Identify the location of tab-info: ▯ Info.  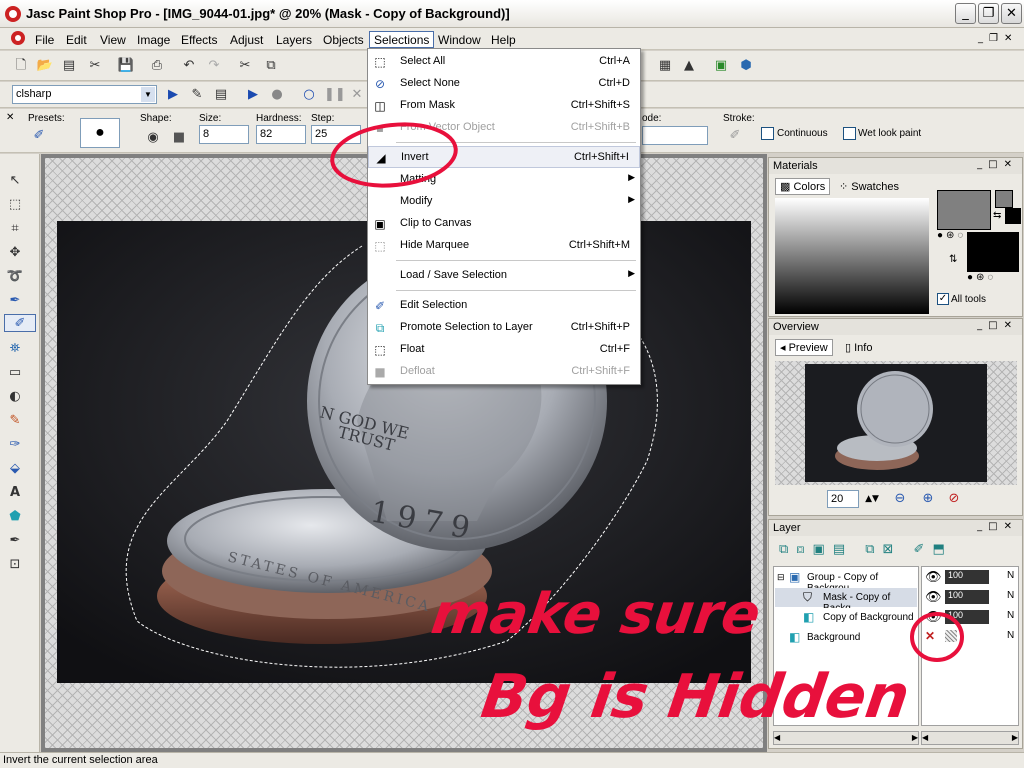
(858, 347).